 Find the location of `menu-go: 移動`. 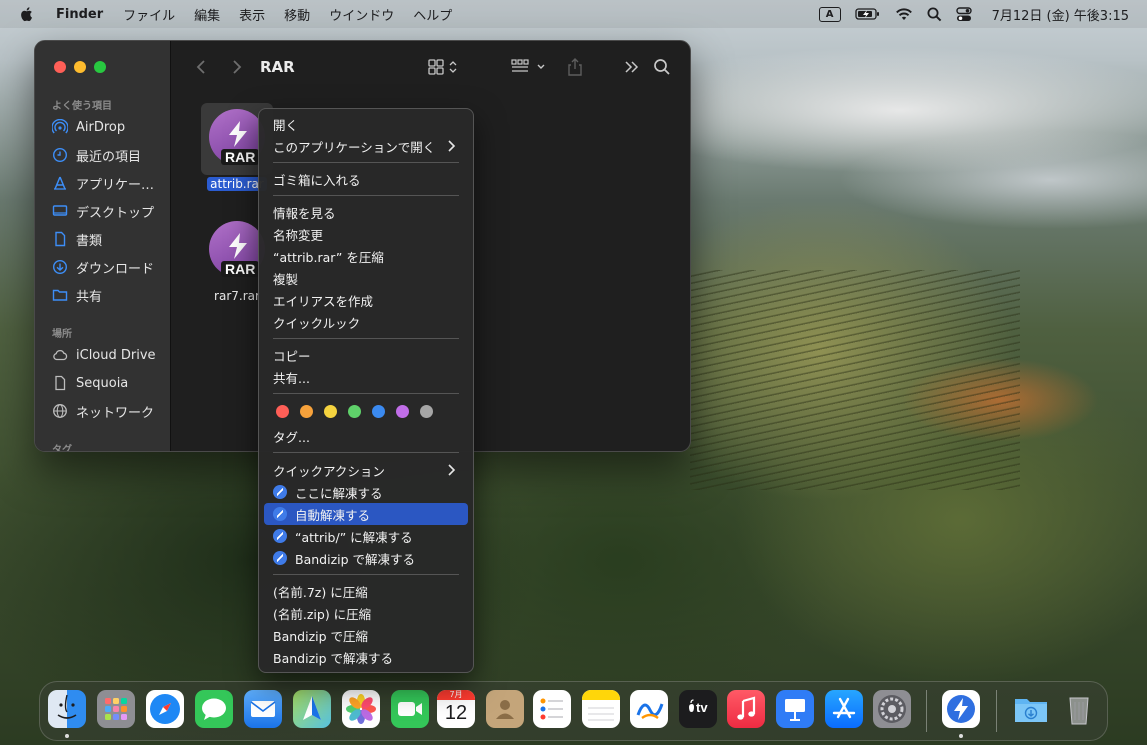

menu-go: 移動 is located at coordinates (297, 14).